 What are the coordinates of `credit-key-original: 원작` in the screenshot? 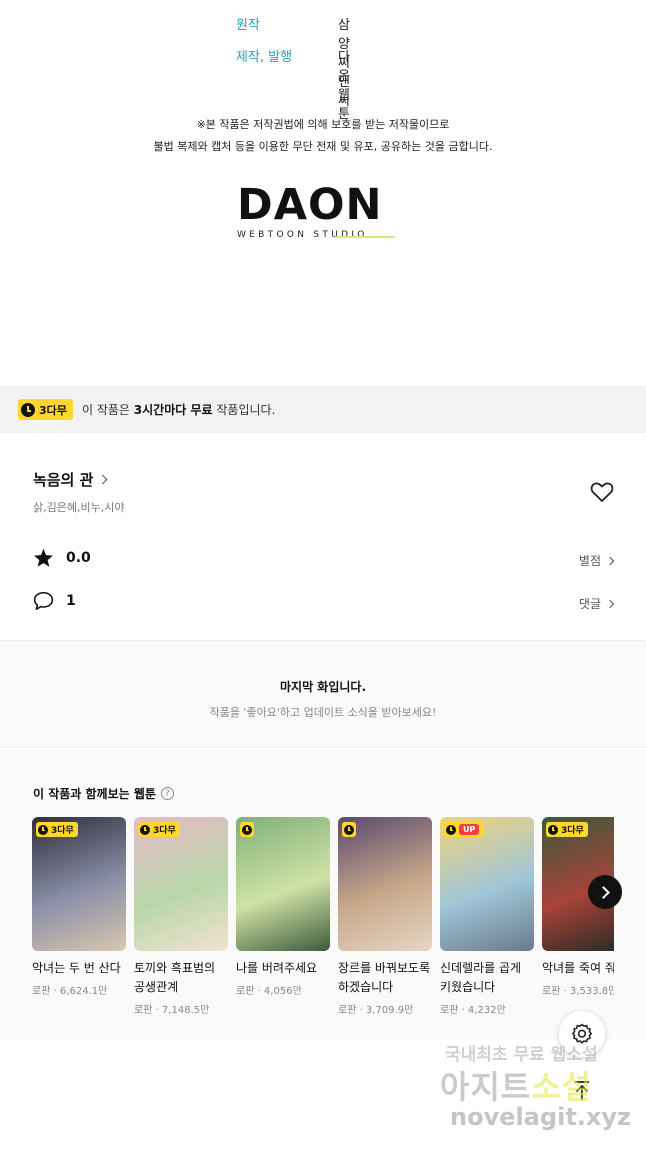 It's located at (248, 25).